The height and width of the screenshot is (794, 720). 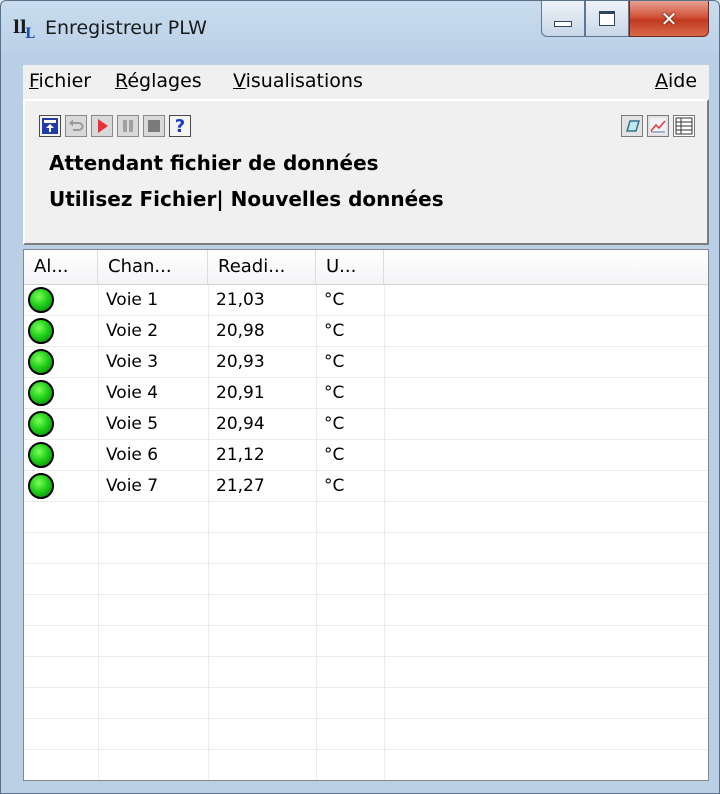 I want to click on spreadsheet-button, so click(x=684, y=126).